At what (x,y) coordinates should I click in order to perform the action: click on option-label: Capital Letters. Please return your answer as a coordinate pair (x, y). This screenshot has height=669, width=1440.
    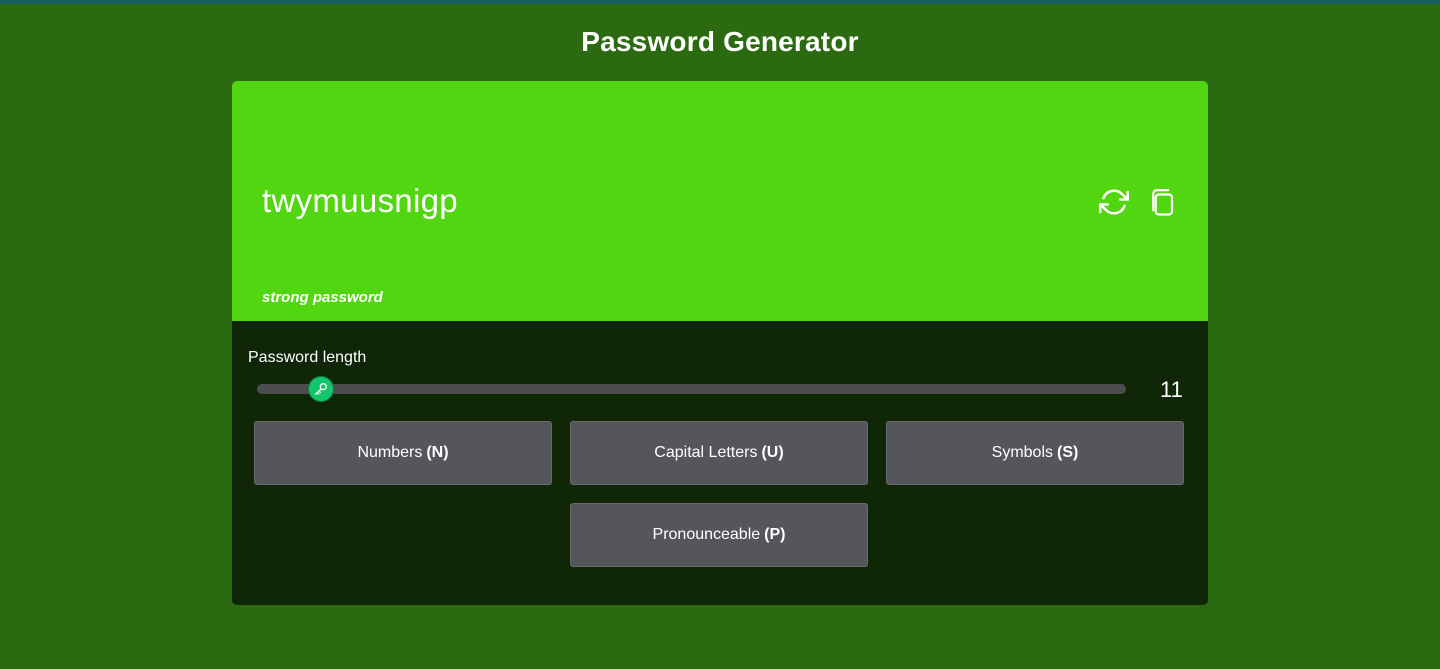
    Looking at the image, I should click on (706, 452).